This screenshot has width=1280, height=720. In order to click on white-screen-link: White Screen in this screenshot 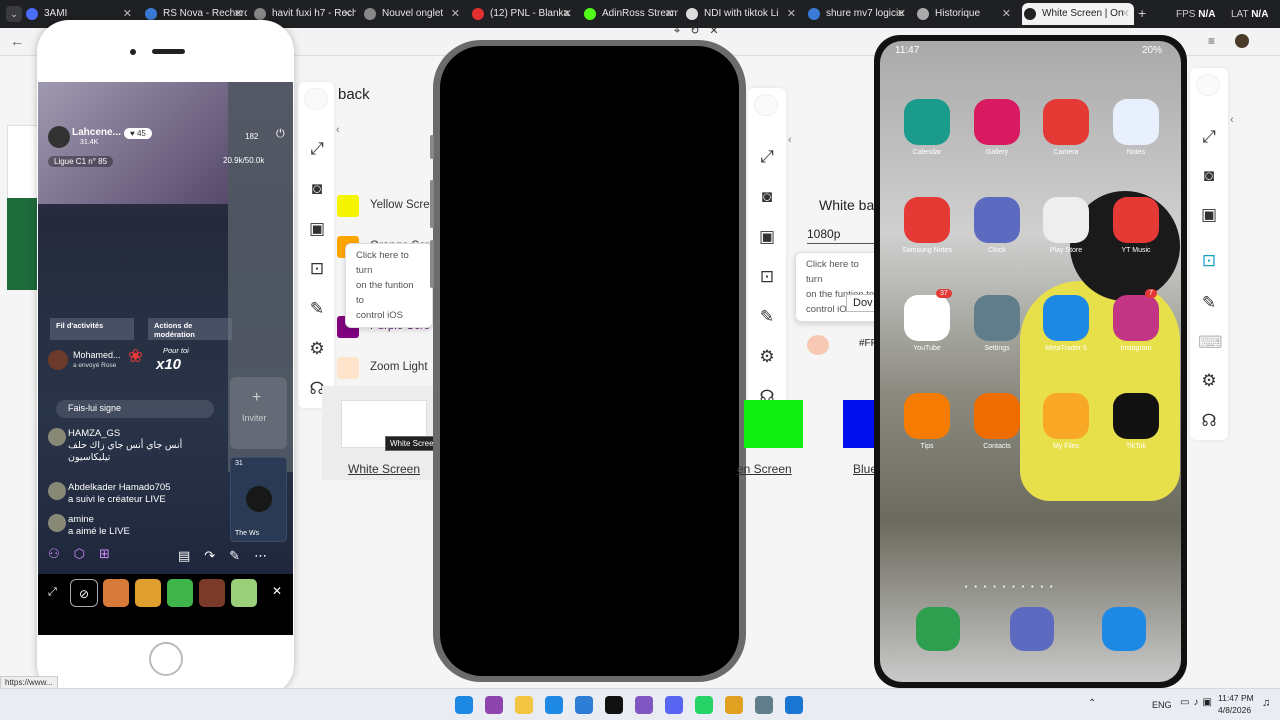, I will do `click(384, 469)`.